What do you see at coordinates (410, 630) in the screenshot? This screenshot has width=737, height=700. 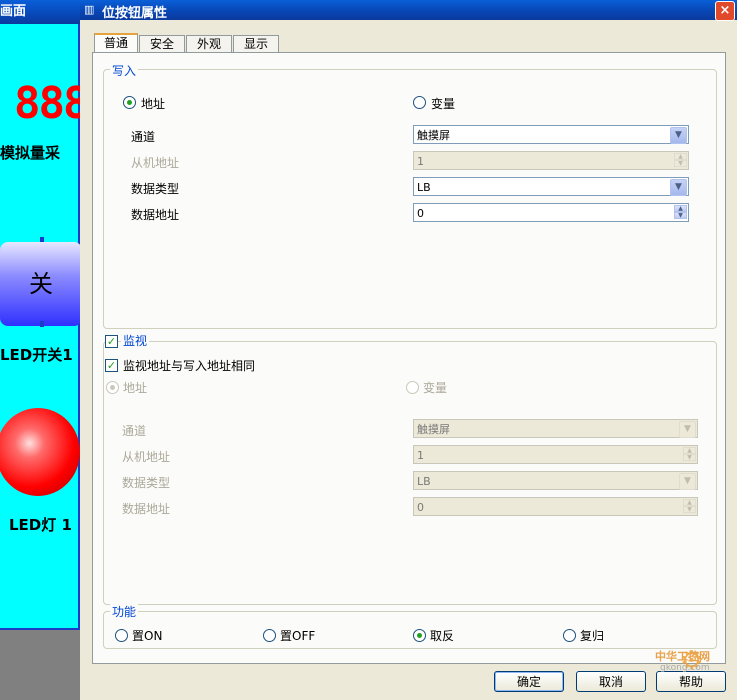 I see `function-group` at bounding box center [410, 630].